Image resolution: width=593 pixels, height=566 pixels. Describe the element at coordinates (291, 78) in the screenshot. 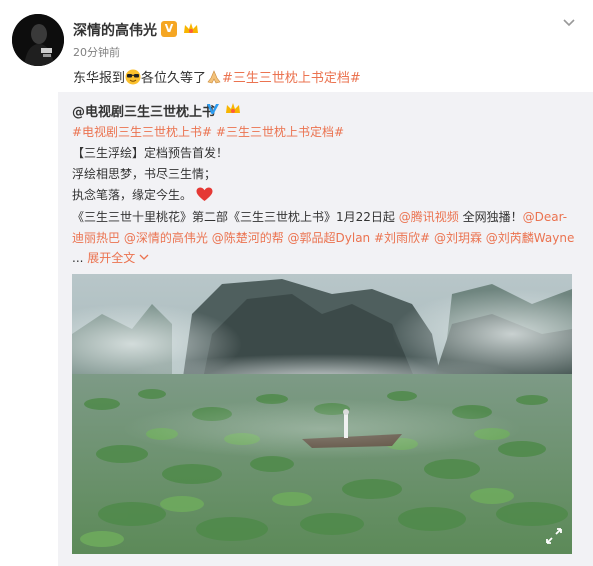

I see `post-hashtag: #三生三世枕上书定档#` at that location.